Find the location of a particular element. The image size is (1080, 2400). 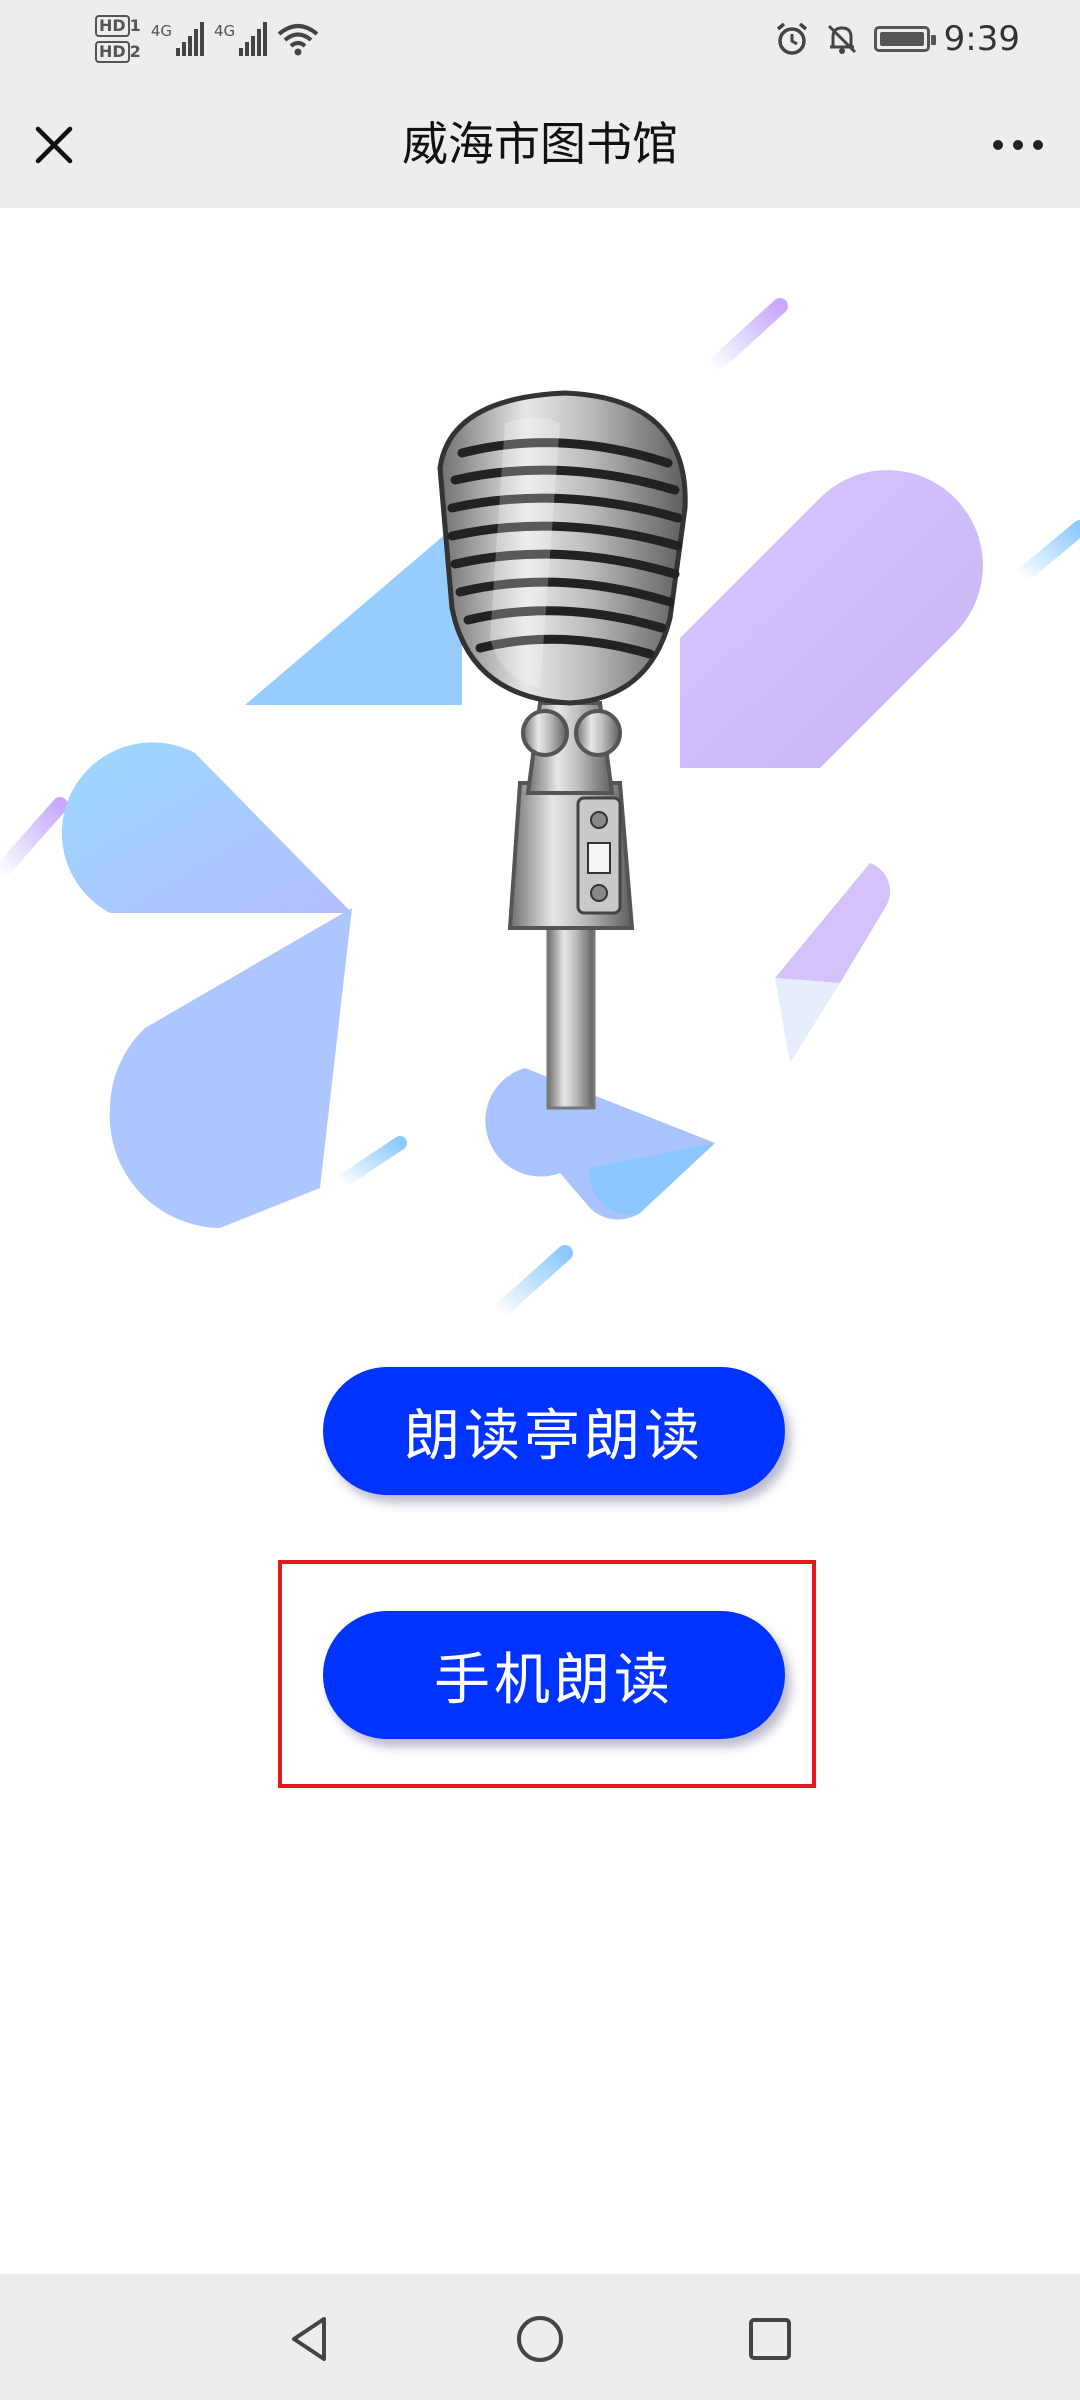

status-right: 9:39 is located at coordinates (897, 39).